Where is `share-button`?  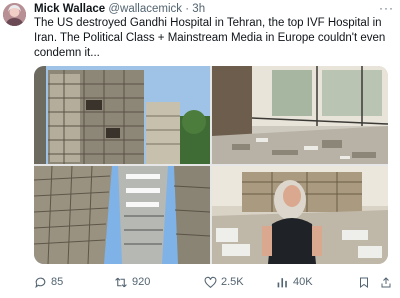 share-button is located at coordinates (386, 282).